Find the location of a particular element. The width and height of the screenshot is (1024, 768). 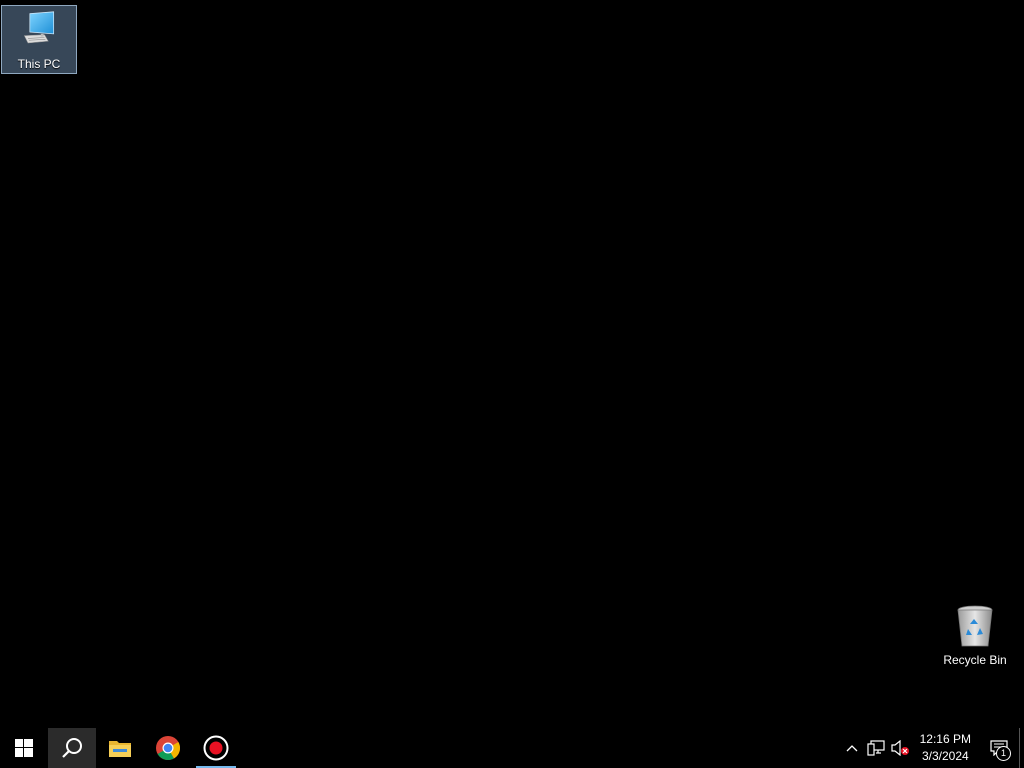

desktop-icon-label: This PC is located at coordinates (39, 64).